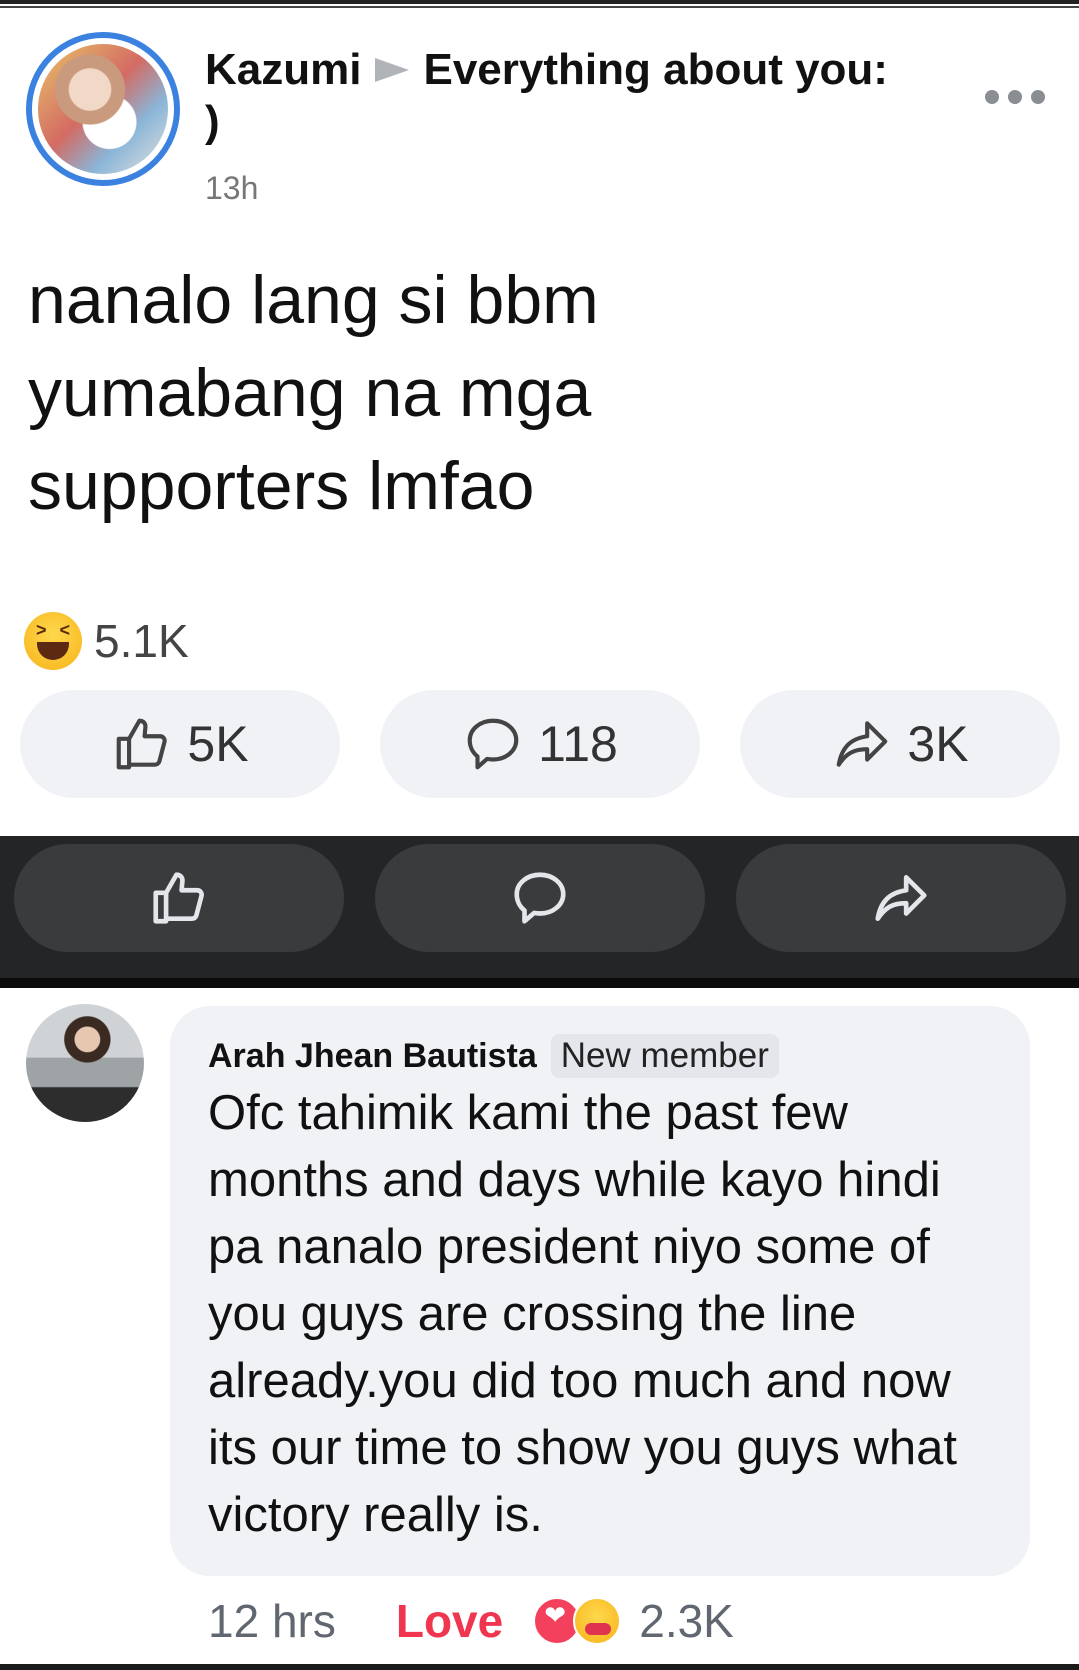 Image resolution: width=1079 pixels, height=1670 pixels. Describe the element at coordinates (569, 1247) in the screenshot. I see `comment-text-line: pa nanalo president niyo some of` at that location.